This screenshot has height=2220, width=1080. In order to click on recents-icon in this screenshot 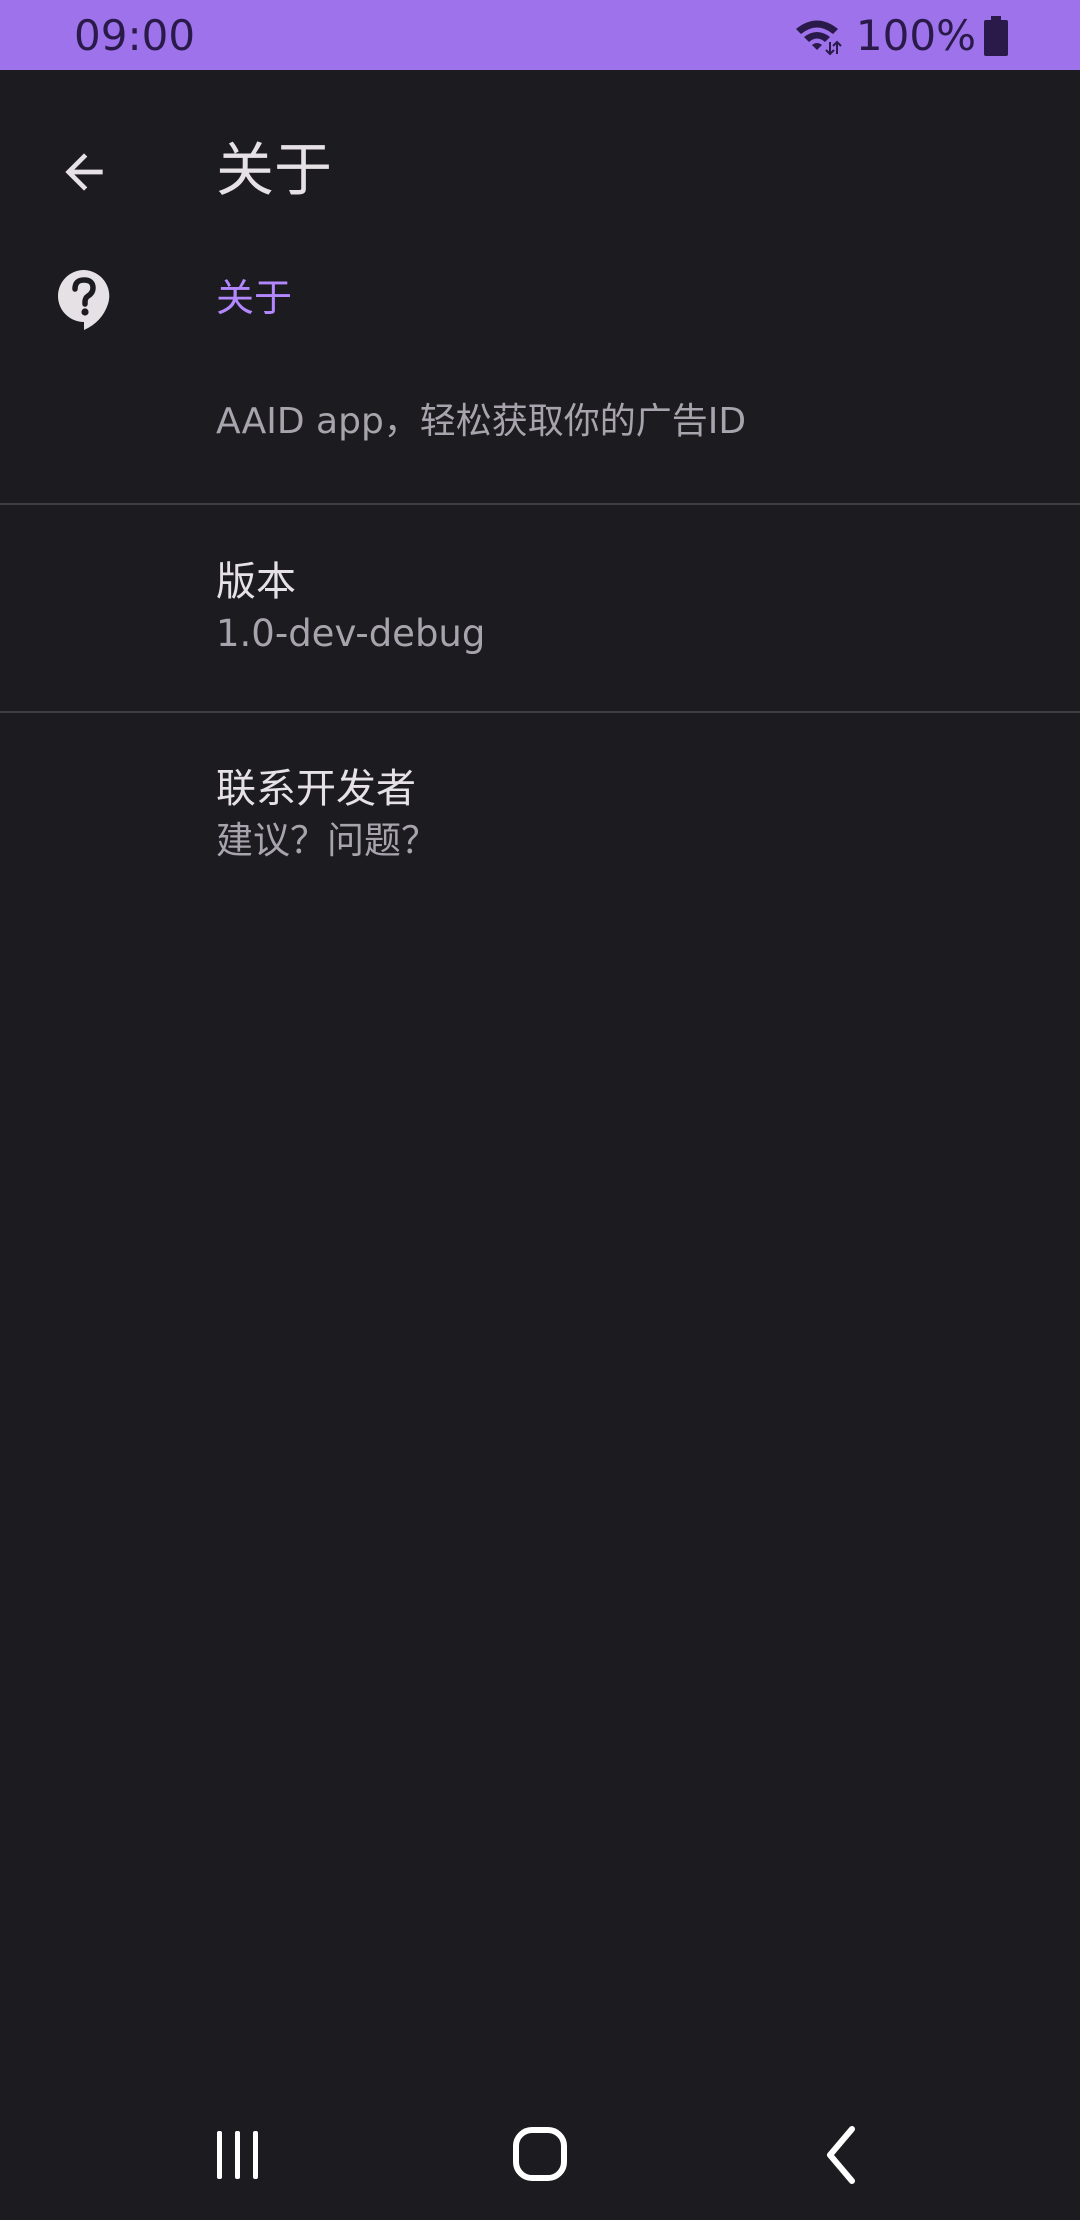, I will do `click(237, 2155)`.